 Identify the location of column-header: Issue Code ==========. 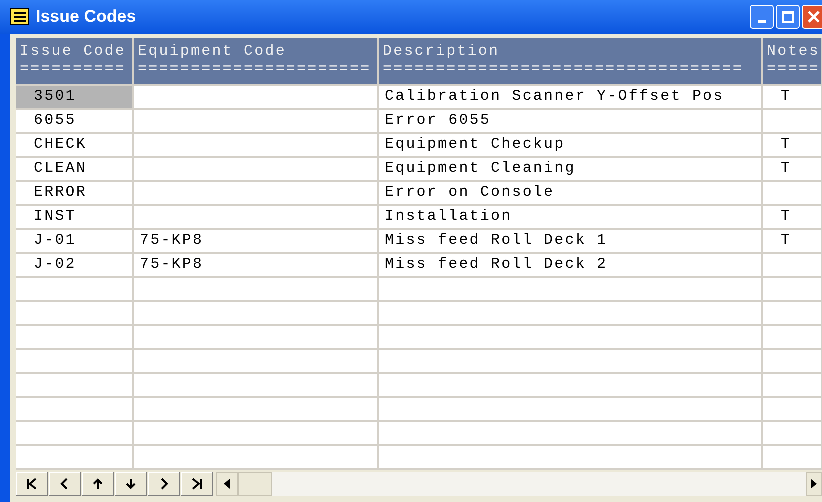
(75, 62).